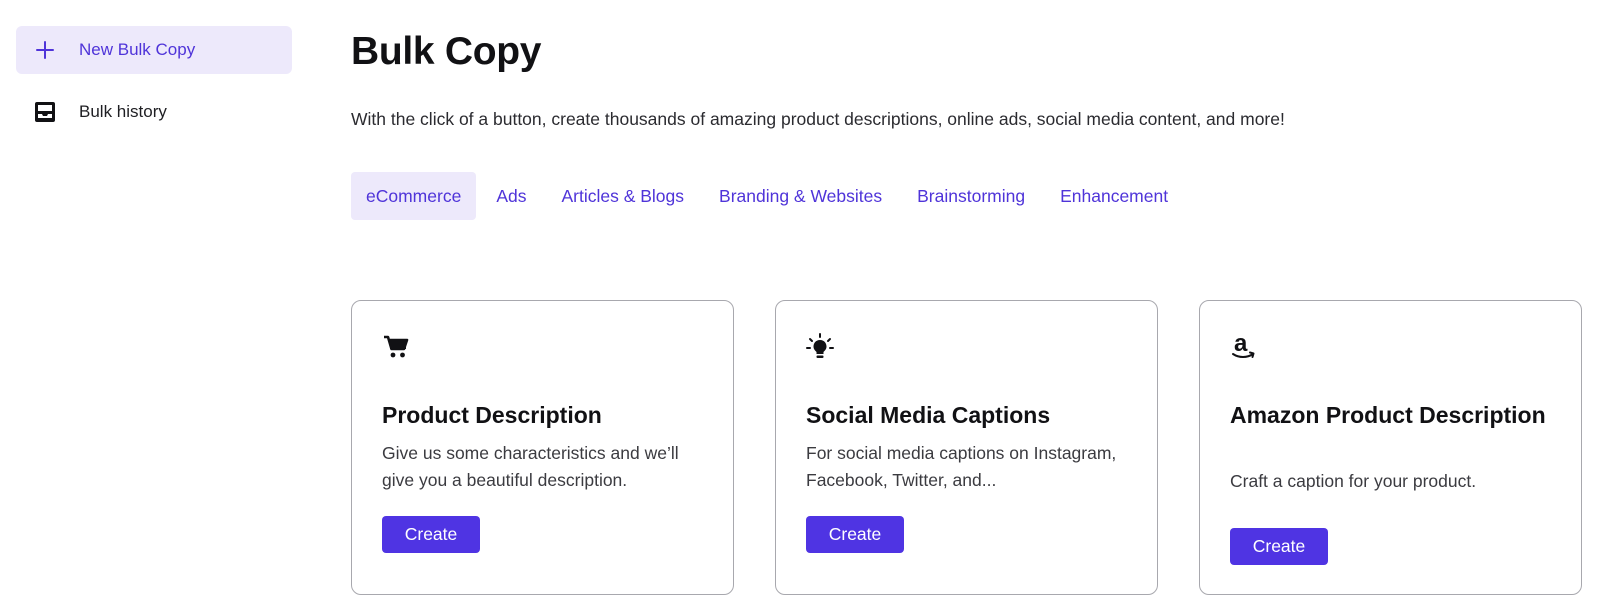 The image size is (1600, 607). Describe the element at coordinates (800, 196) in the screenshot. I see `tab-branding-websites: Branding & Websites` at that location.